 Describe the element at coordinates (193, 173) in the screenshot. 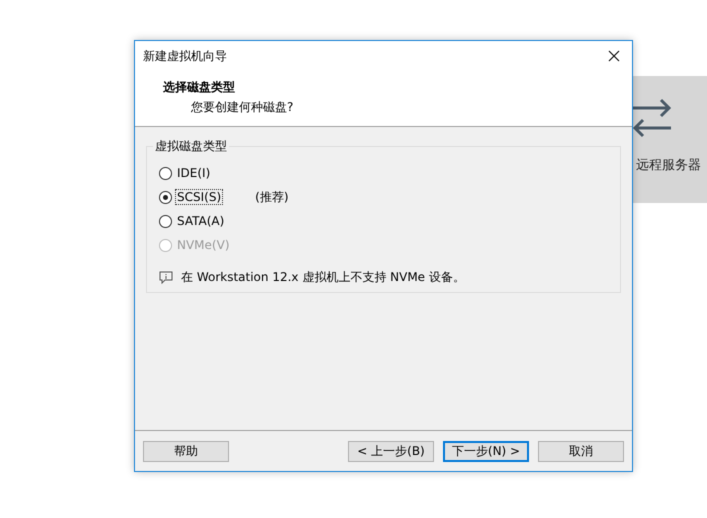

I see `radio-label: IDE(I)` at that location.